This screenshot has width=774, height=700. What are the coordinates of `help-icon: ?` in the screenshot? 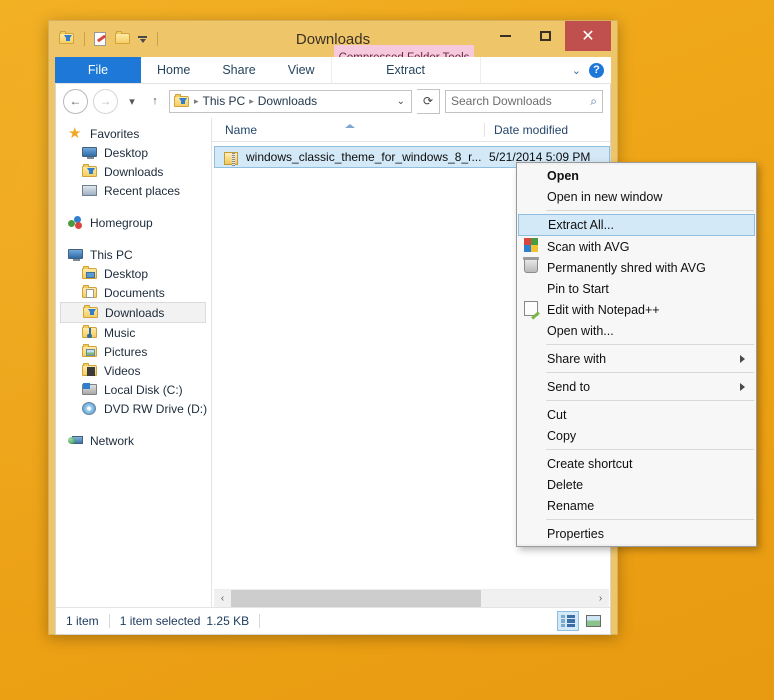 It's located at (596, 70).